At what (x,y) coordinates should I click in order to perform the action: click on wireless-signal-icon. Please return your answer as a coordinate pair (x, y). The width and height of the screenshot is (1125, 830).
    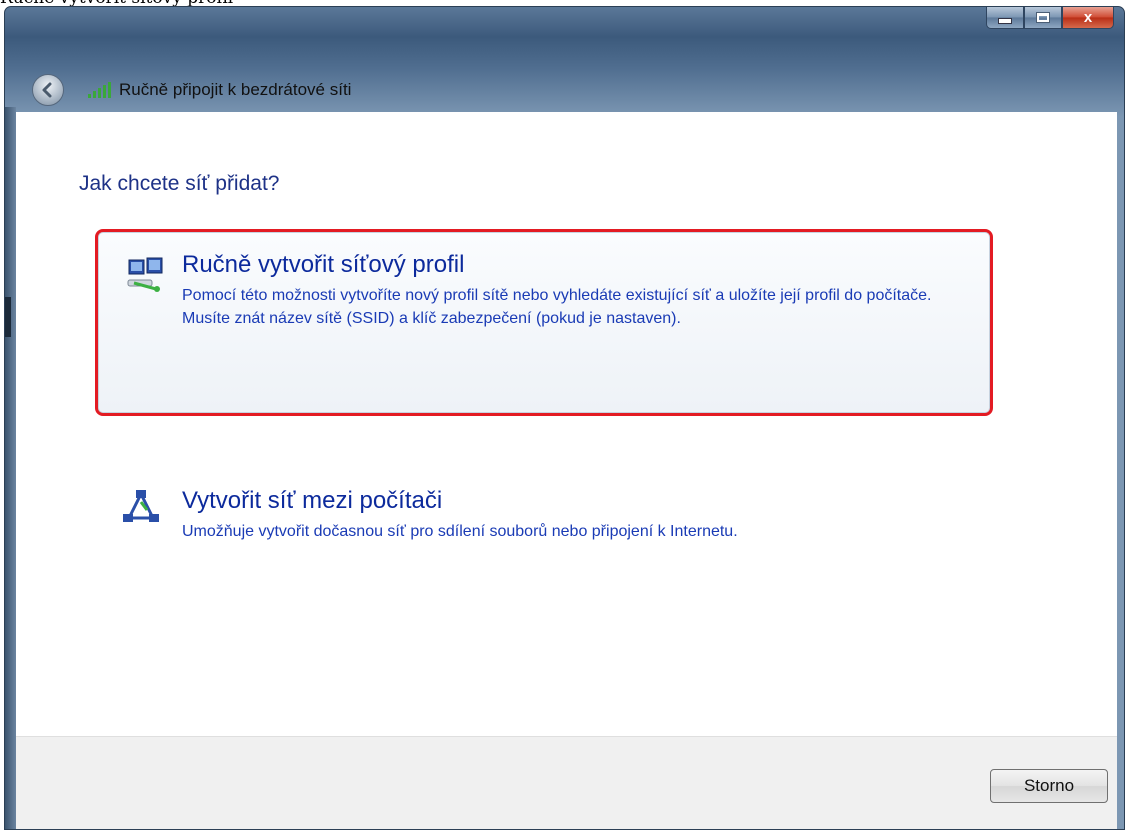
    Looking at the image, I should click on (99, 90).